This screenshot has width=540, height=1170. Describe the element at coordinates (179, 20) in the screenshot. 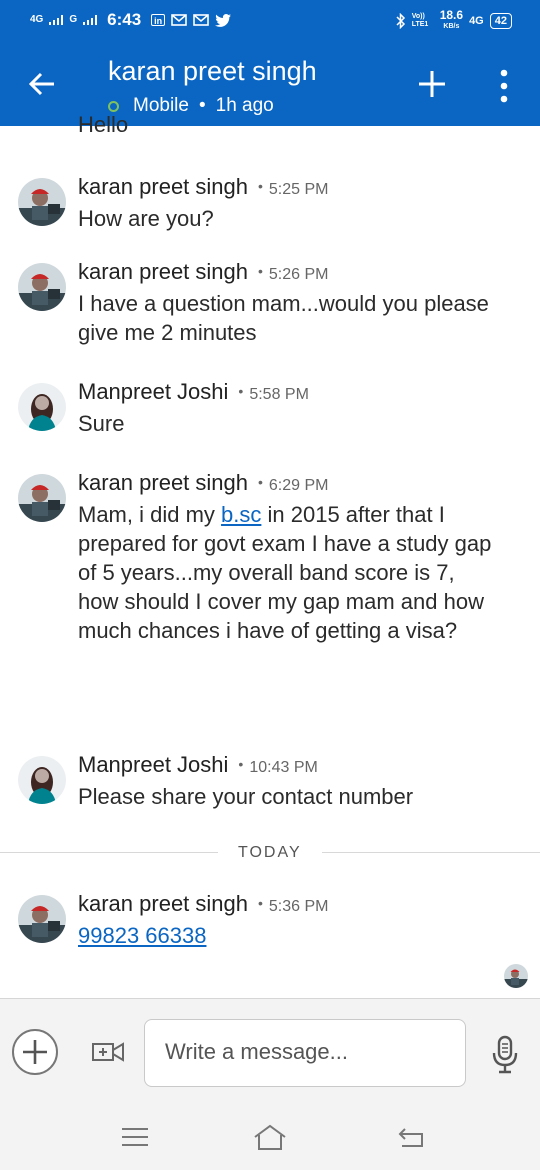

I see `mail-icon` at that location.